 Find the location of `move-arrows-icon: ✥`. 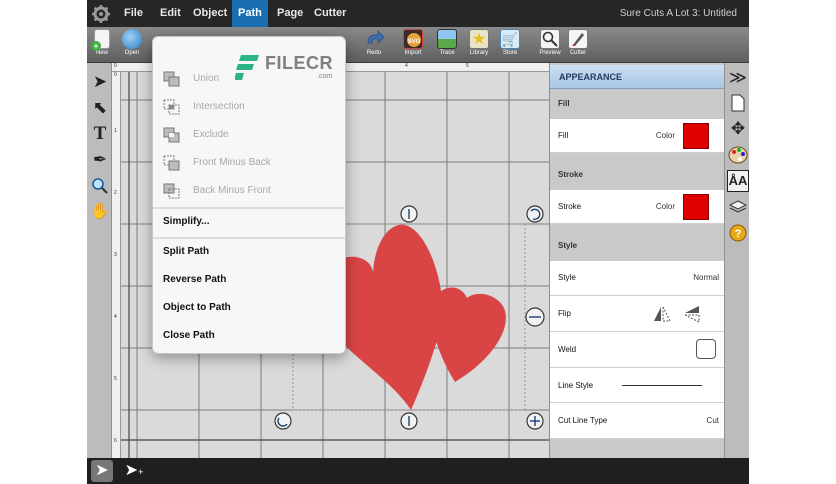

move-arrows-icon: ✥ is located at coordinates (738, 129).